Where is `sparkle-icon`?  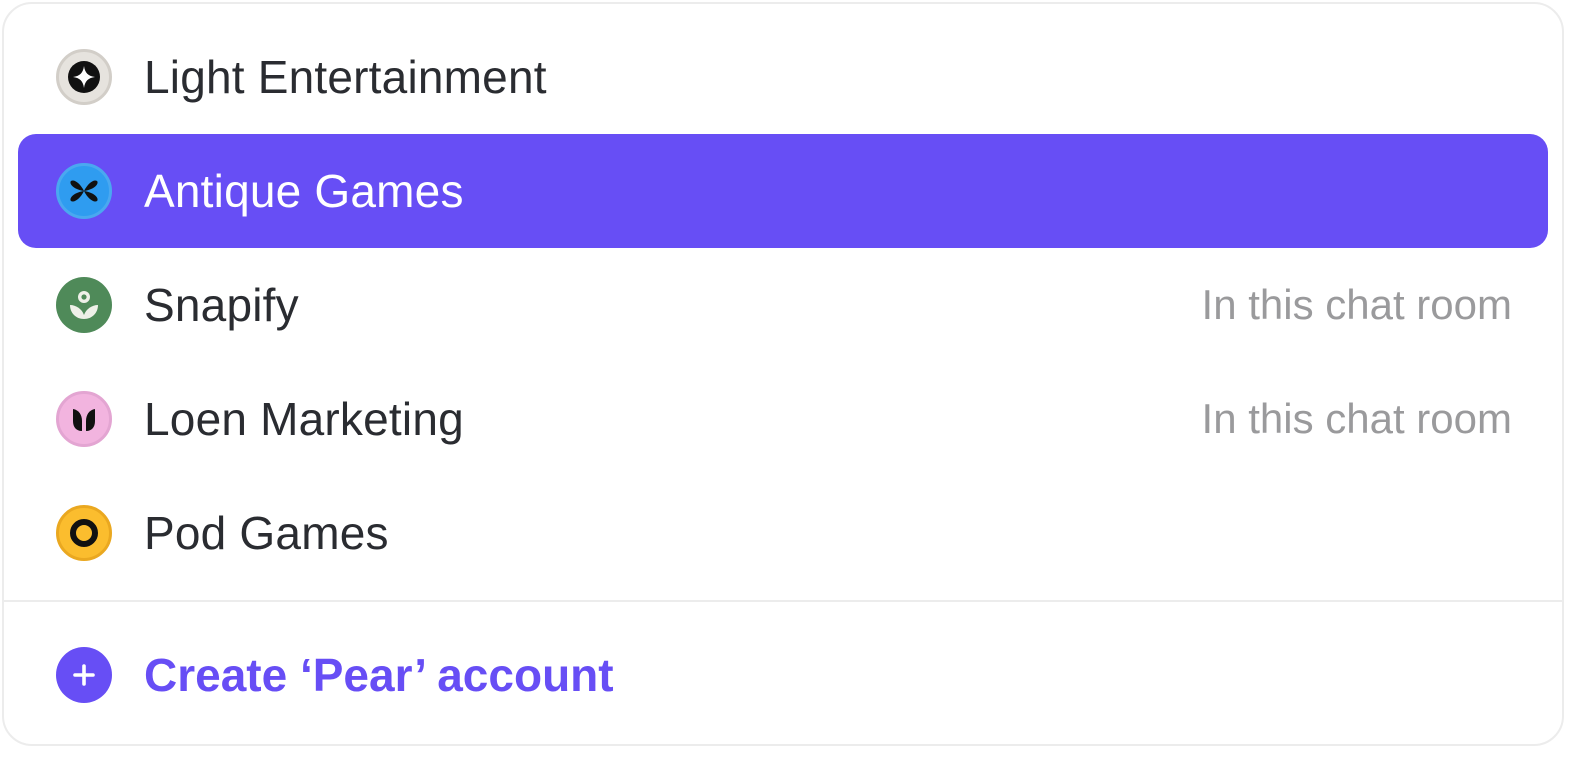 sparkle-icon is located at coordinates (84, 77).